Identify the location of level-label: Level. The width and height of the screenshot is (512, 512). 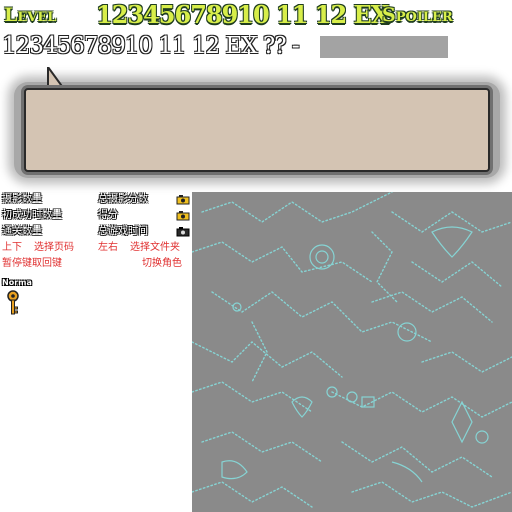
(30, 15).